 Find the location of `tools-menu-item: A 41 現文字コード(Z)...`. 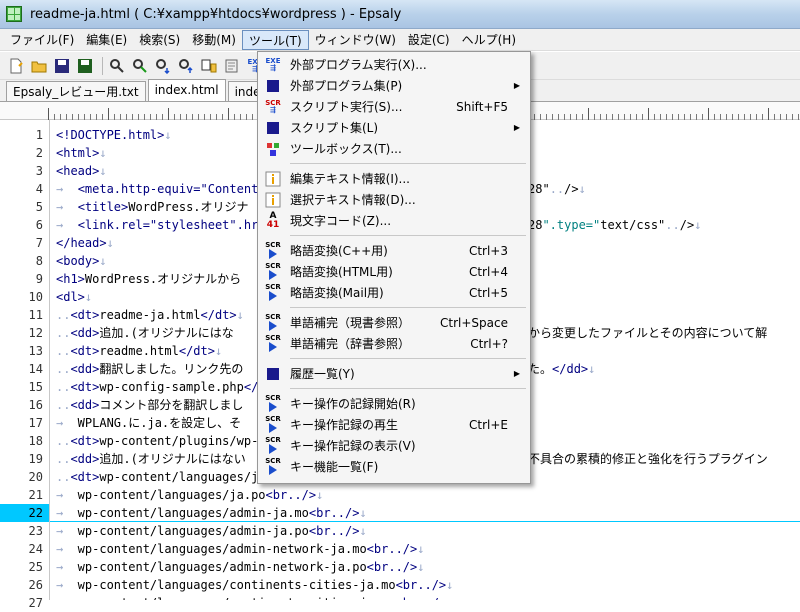

tools-menu-item: A 41 現文字コード(Z)... is located at coordinates (394, 220).